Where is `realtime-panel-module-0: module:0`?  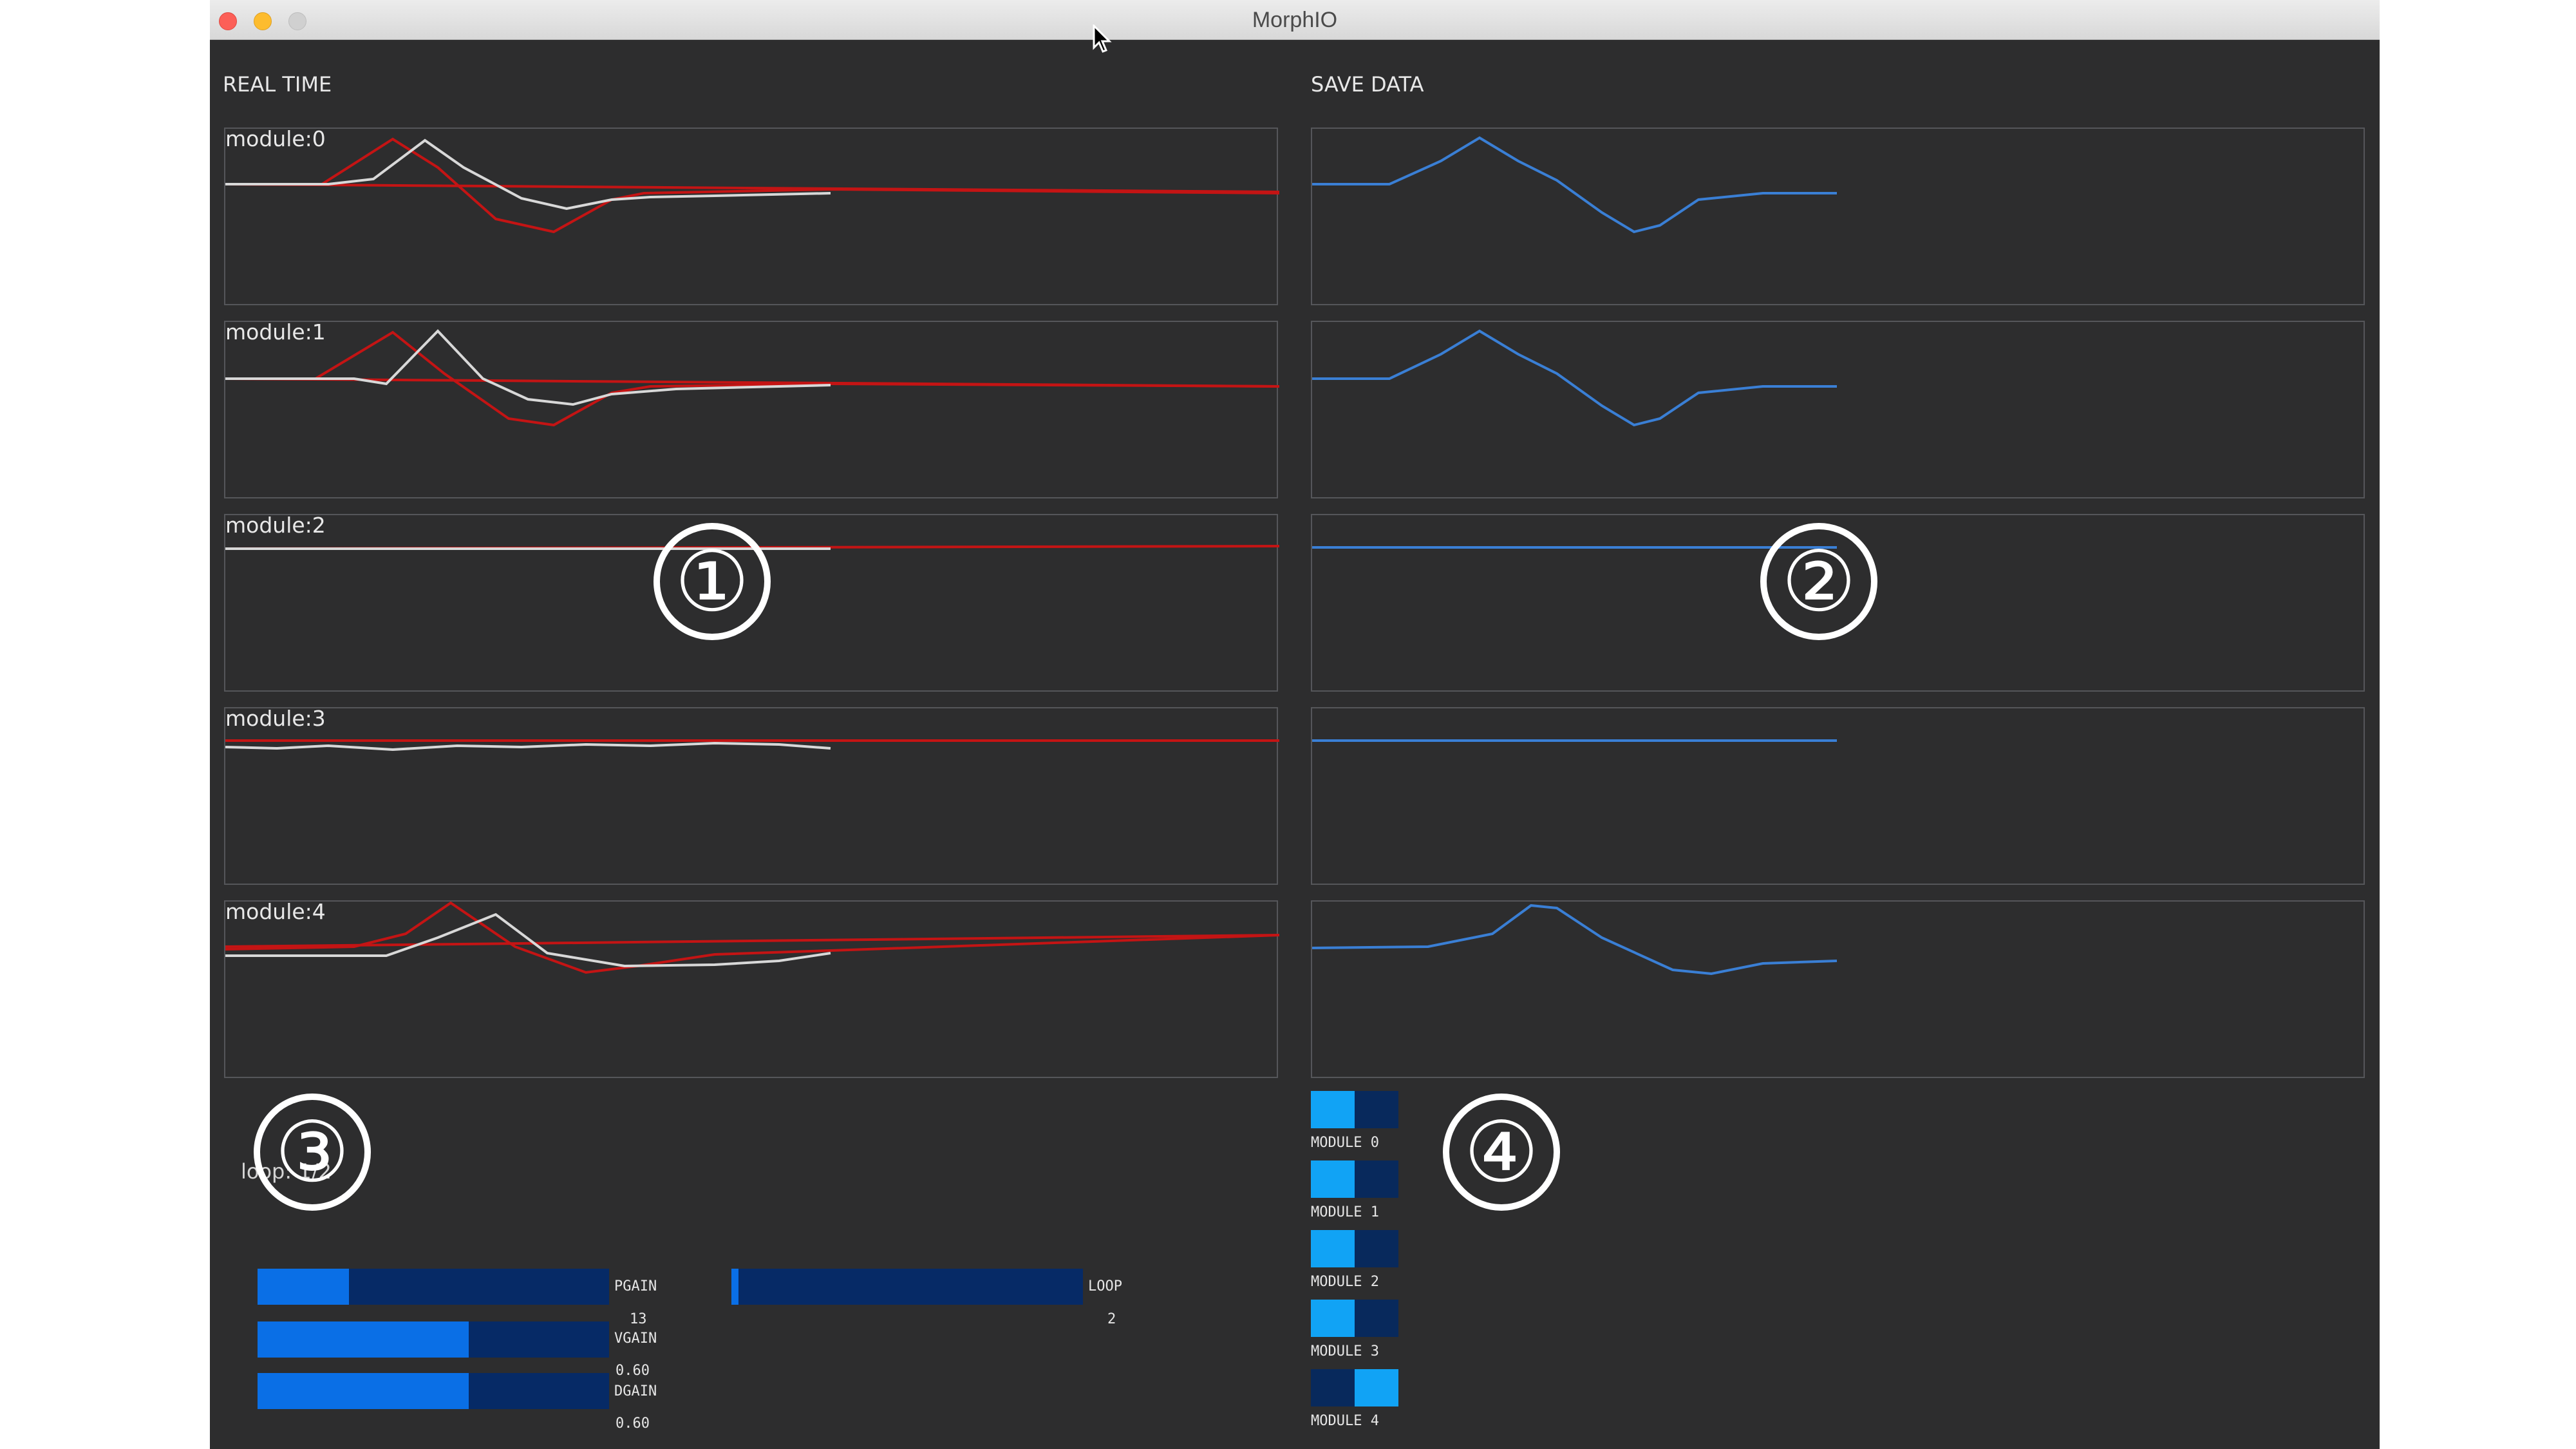
realtime-panel-module-0: module:0 is located at coordinates (751, 215).